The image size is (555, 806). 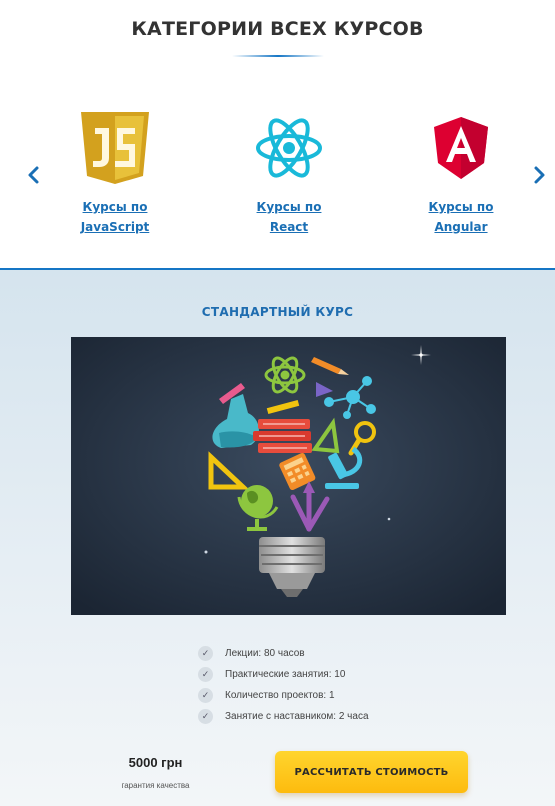 What do you see at coordinates (371, 772) in the screenshot?
I see `calculate-price-button: РАССЧИТАТЬ СТОИМОСТЬ` at bounding box center [371, 772].